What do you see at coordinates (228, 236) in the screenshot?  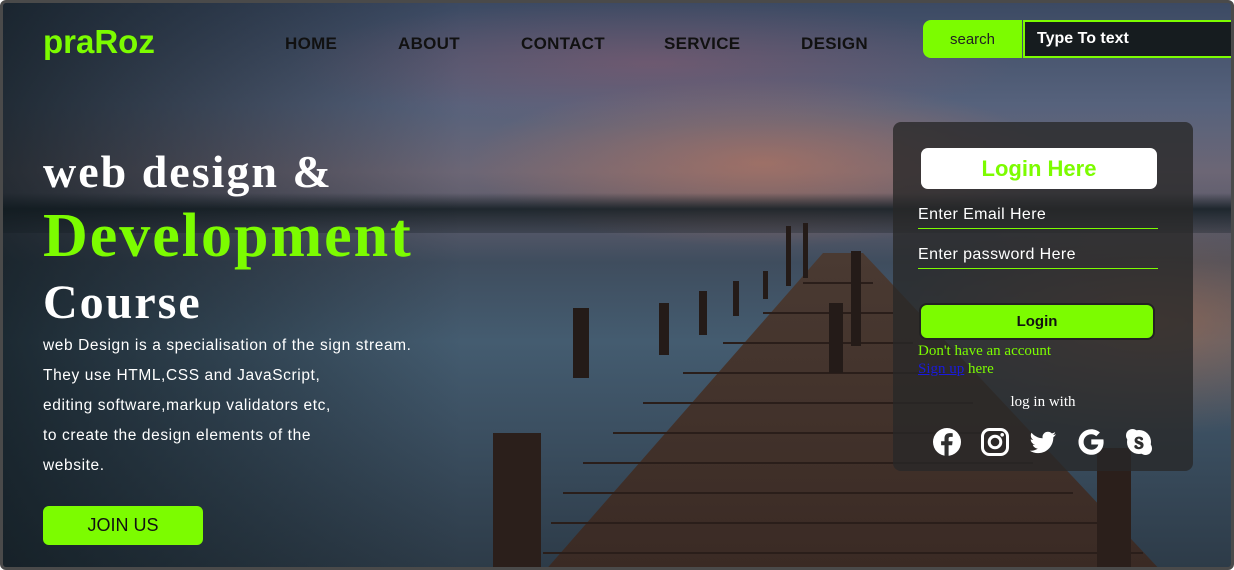 I see `hero-heading-line2: Development` at bounding box center [228, 236].